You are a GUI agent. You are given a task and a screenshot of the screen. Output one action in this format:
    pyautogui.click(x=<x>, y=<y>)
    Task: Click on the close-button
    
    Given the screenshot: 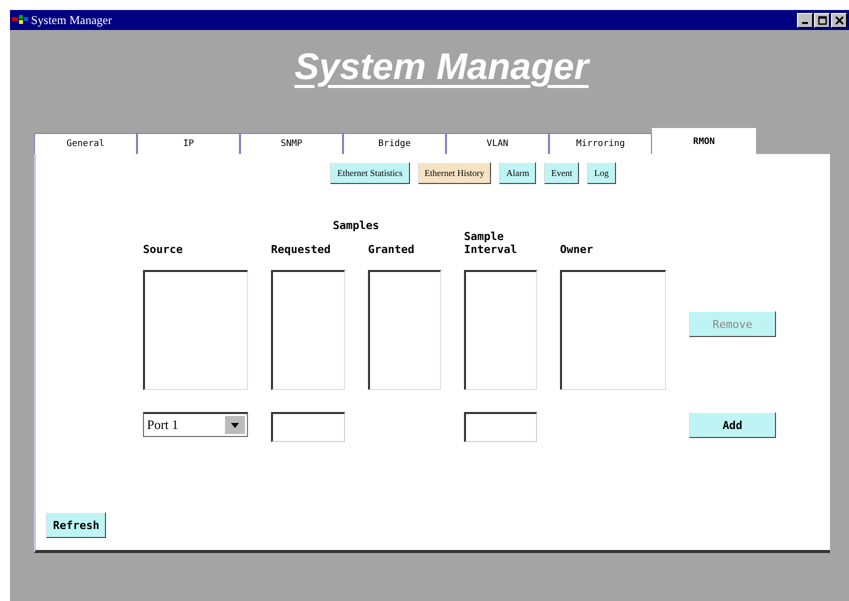 What is the action you would take?
    pyautogui.click(x=839, y=20)
    